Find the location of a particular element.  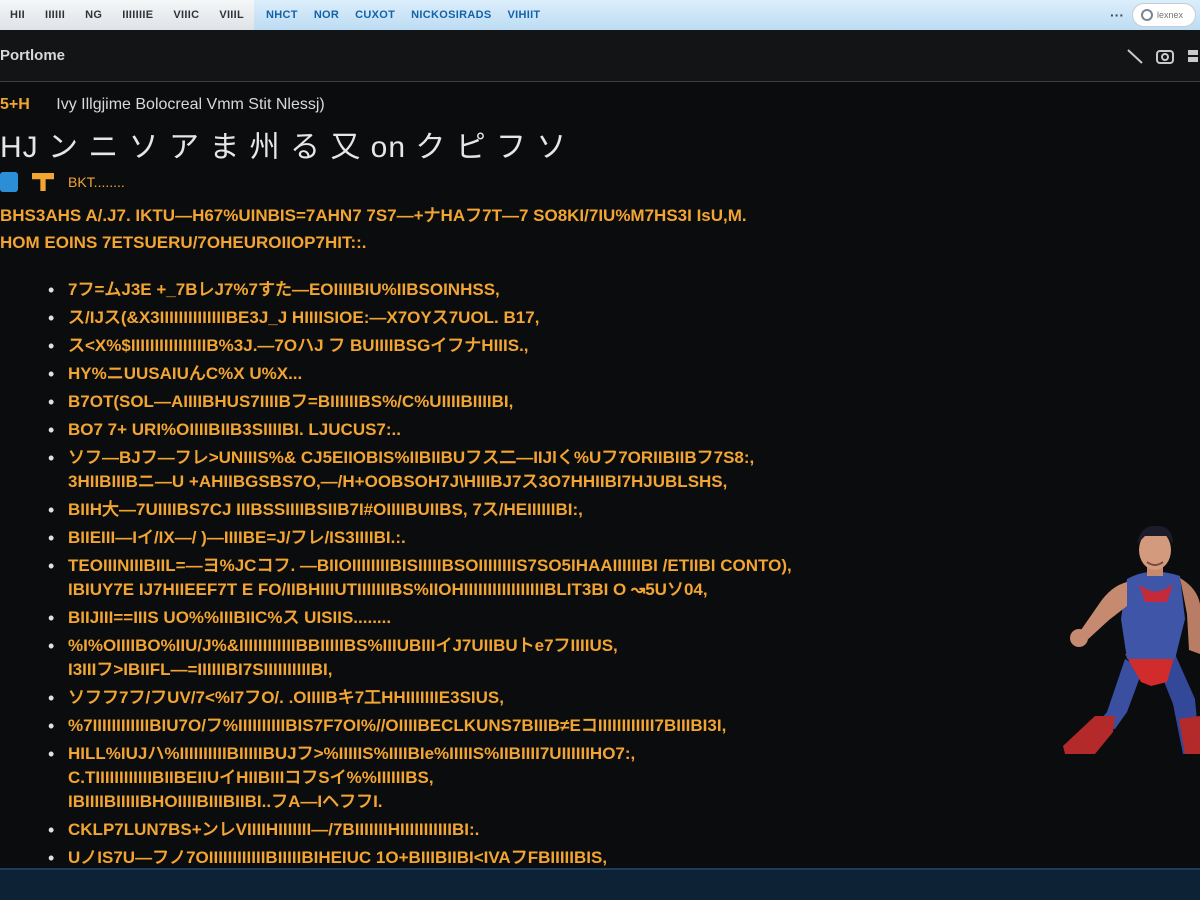

intro-line-2: HOM EOINS 7ETSUERU/7OHEUROIIOP7HIT::. is located at coordinates (183, 242).